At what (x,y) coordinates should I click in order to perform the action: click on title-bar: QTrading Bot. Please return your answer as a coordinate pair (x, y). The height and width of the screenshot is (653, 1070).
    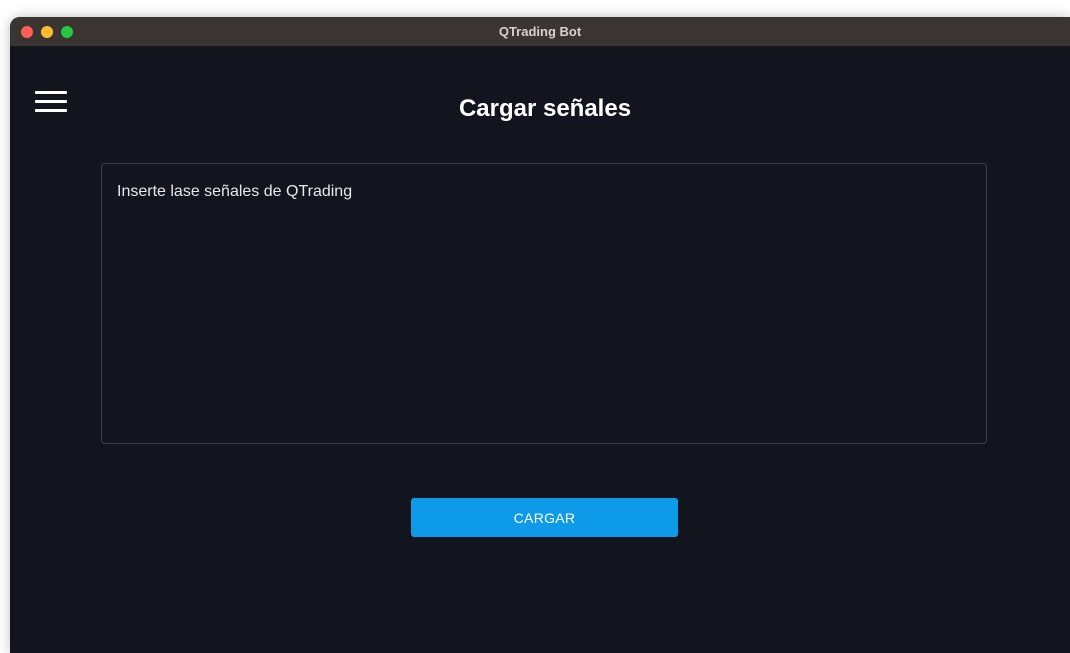
    Looking at the image, I should click on (540, 32).